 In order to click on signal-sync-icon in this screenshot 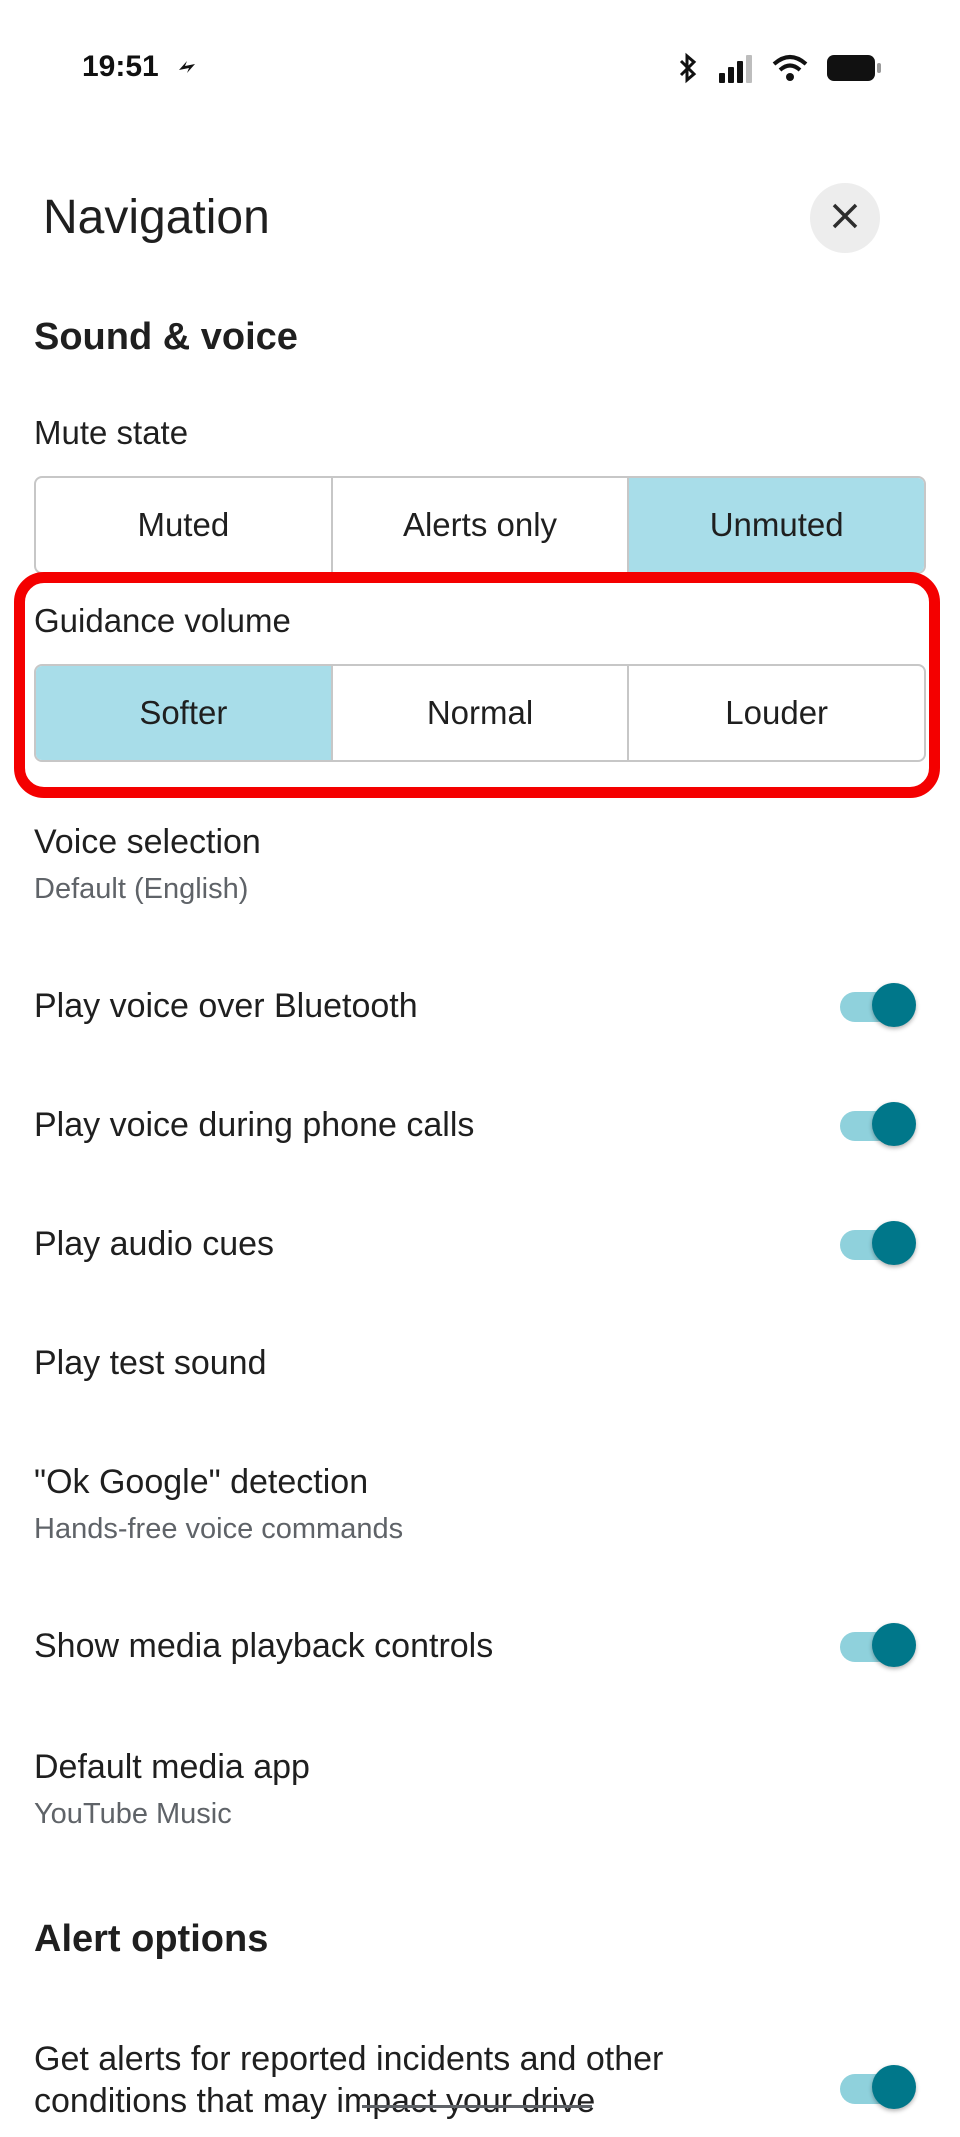, I will do `click(187, 69)`.